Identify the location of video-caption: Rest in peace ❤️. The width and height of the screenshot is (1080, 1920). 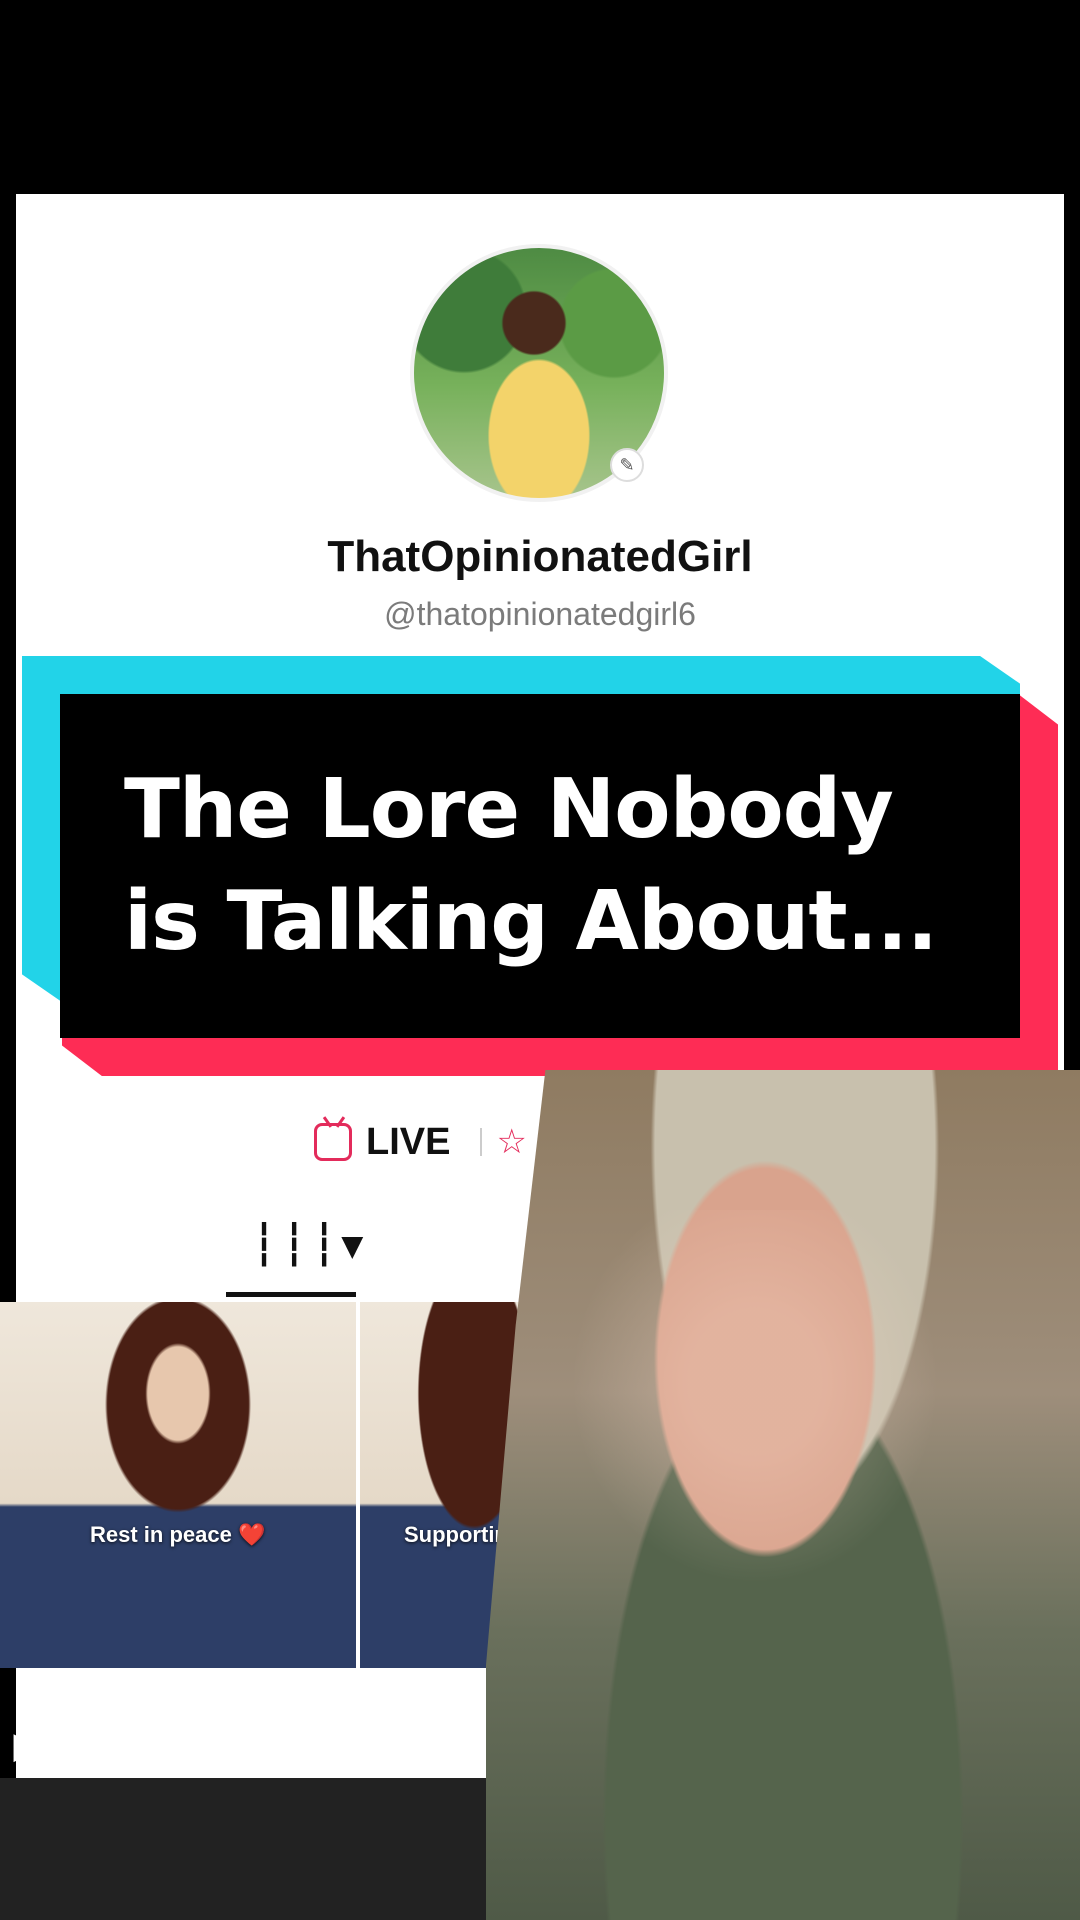
(178, 1534).